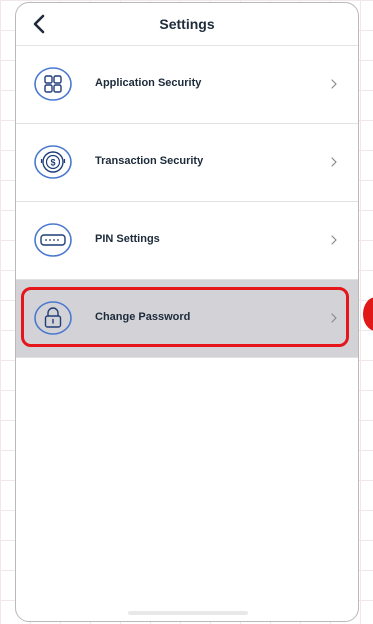  Describe the element at coordinates (187, 241) in the screenshot. I see `menu-item-pin-settings: PIN Settings` at that location.